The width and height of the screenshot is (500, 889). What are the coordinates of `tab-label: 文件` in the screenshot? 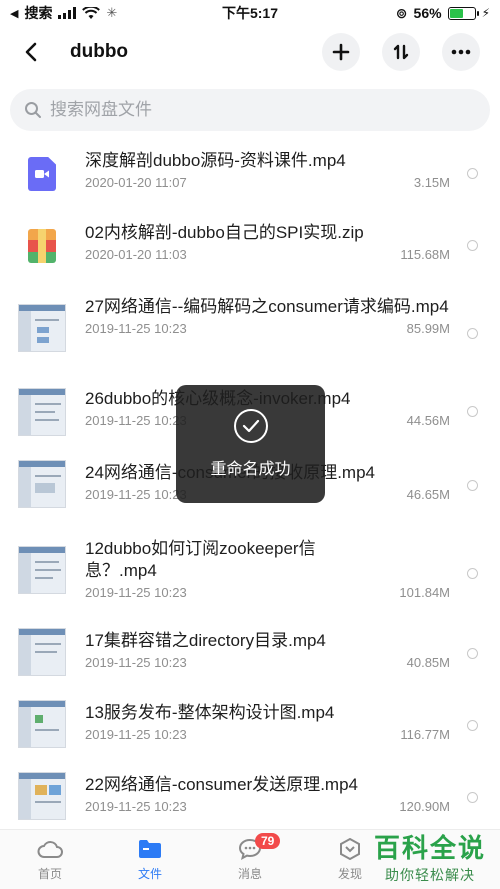 It's located at (149, 874).